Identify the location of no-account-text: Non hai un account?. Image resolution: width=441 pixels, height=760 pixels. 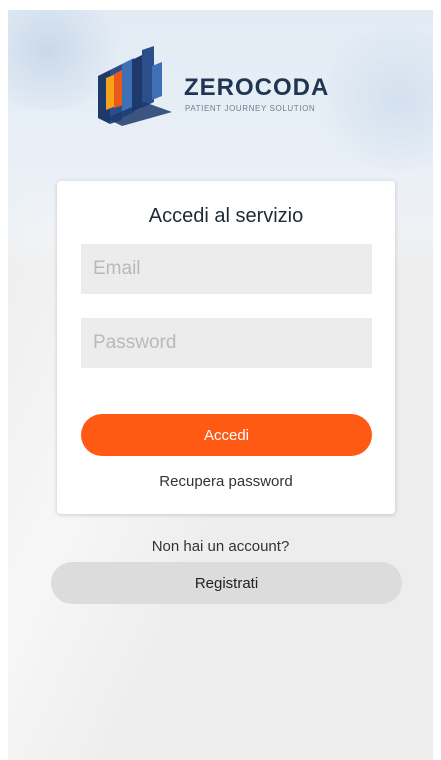
(220, 546).